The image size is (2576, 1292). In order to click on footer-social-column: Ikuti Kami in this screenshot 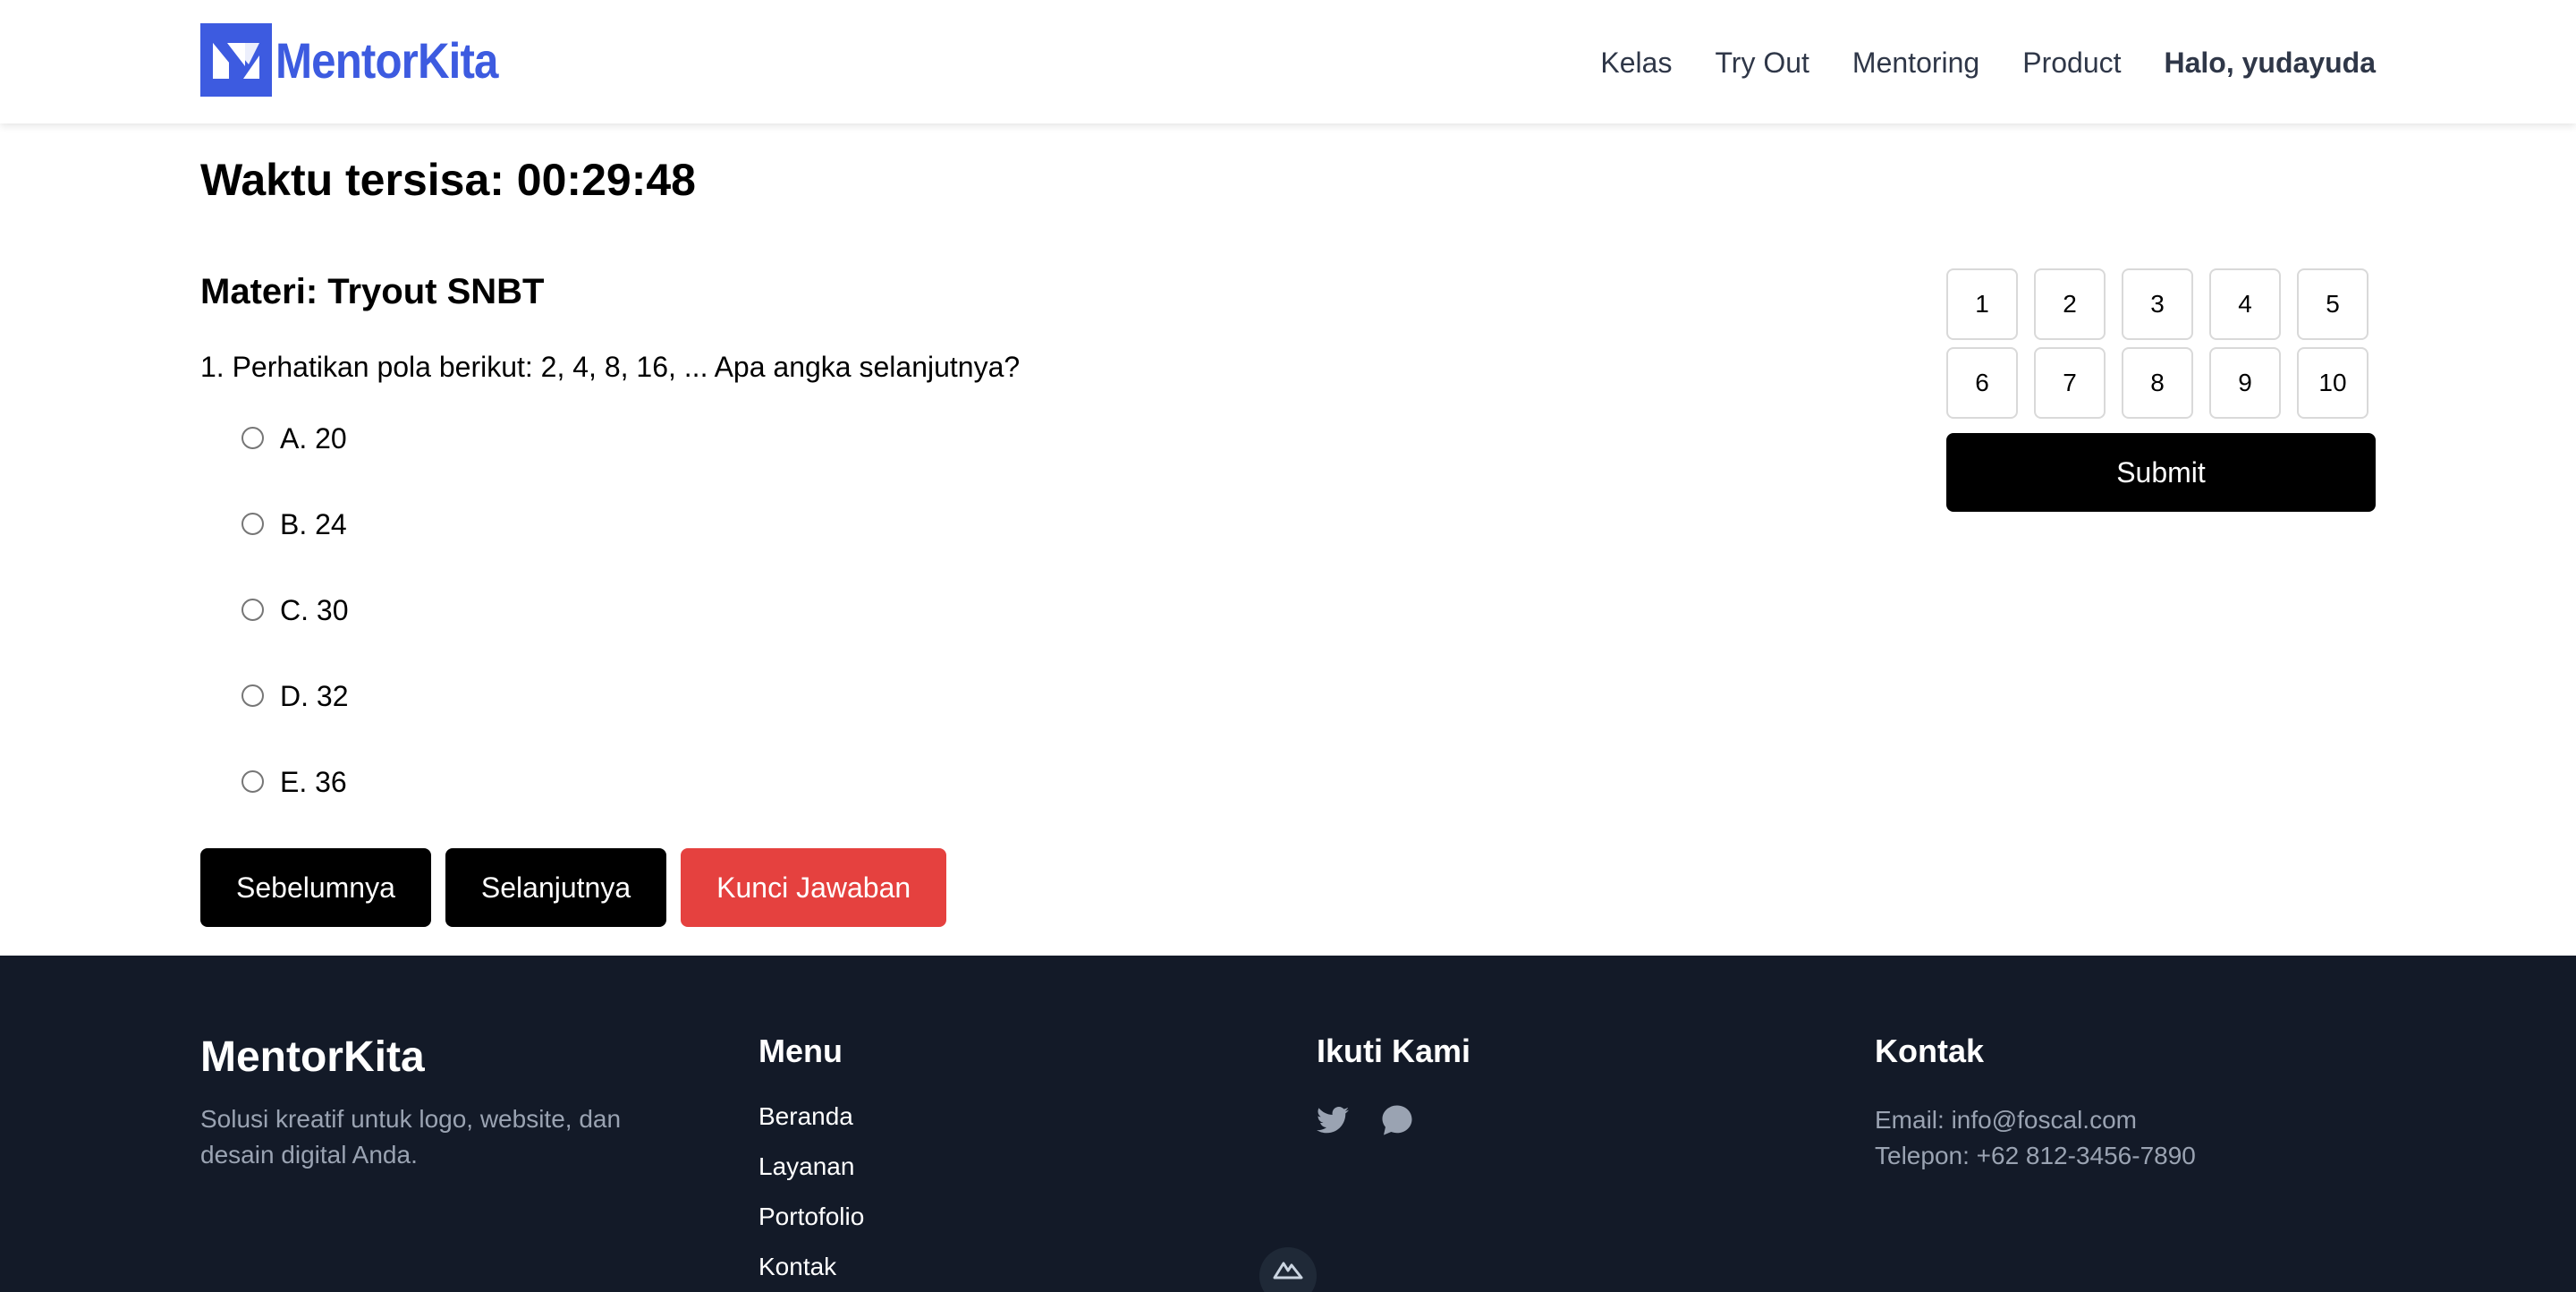, I will do `click(1393, 1087)`.